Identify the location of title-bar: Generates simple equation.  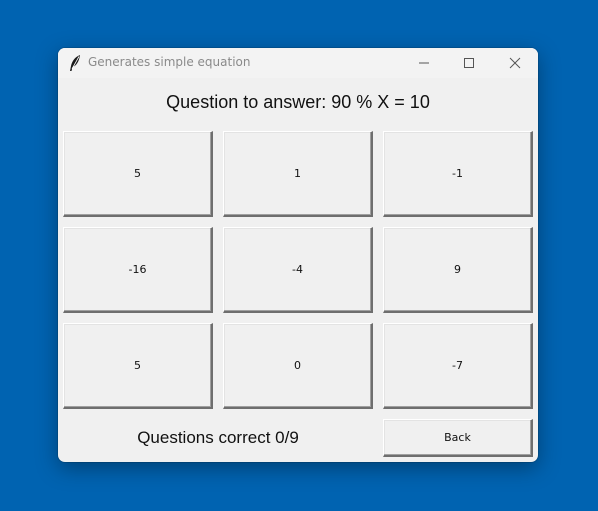
(298, 63).